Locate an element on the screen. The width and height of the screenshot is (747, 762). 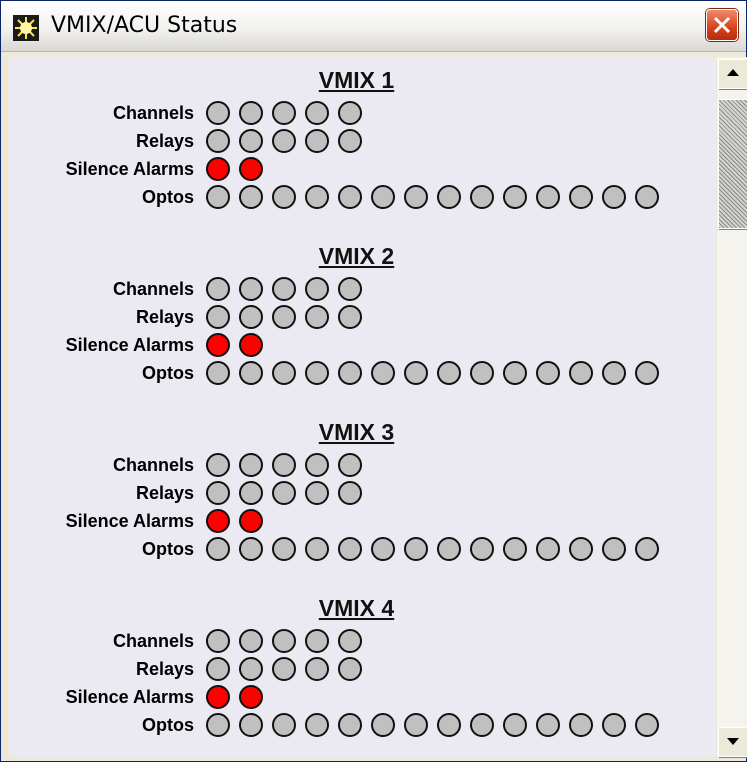
scroll-up-button is located at coordinates (732, 74).